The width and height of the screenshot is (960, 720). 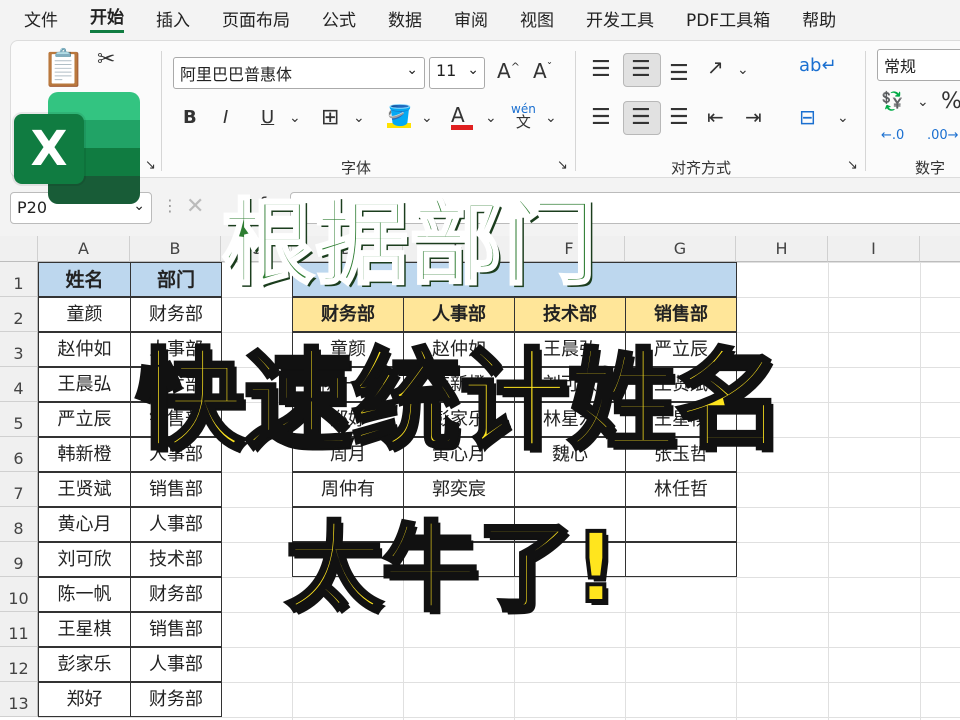 What do you see at coordinates (84, 664) in the screenshot?
I see `name-cell: 彭家乐` at bounding box center [84, 664].